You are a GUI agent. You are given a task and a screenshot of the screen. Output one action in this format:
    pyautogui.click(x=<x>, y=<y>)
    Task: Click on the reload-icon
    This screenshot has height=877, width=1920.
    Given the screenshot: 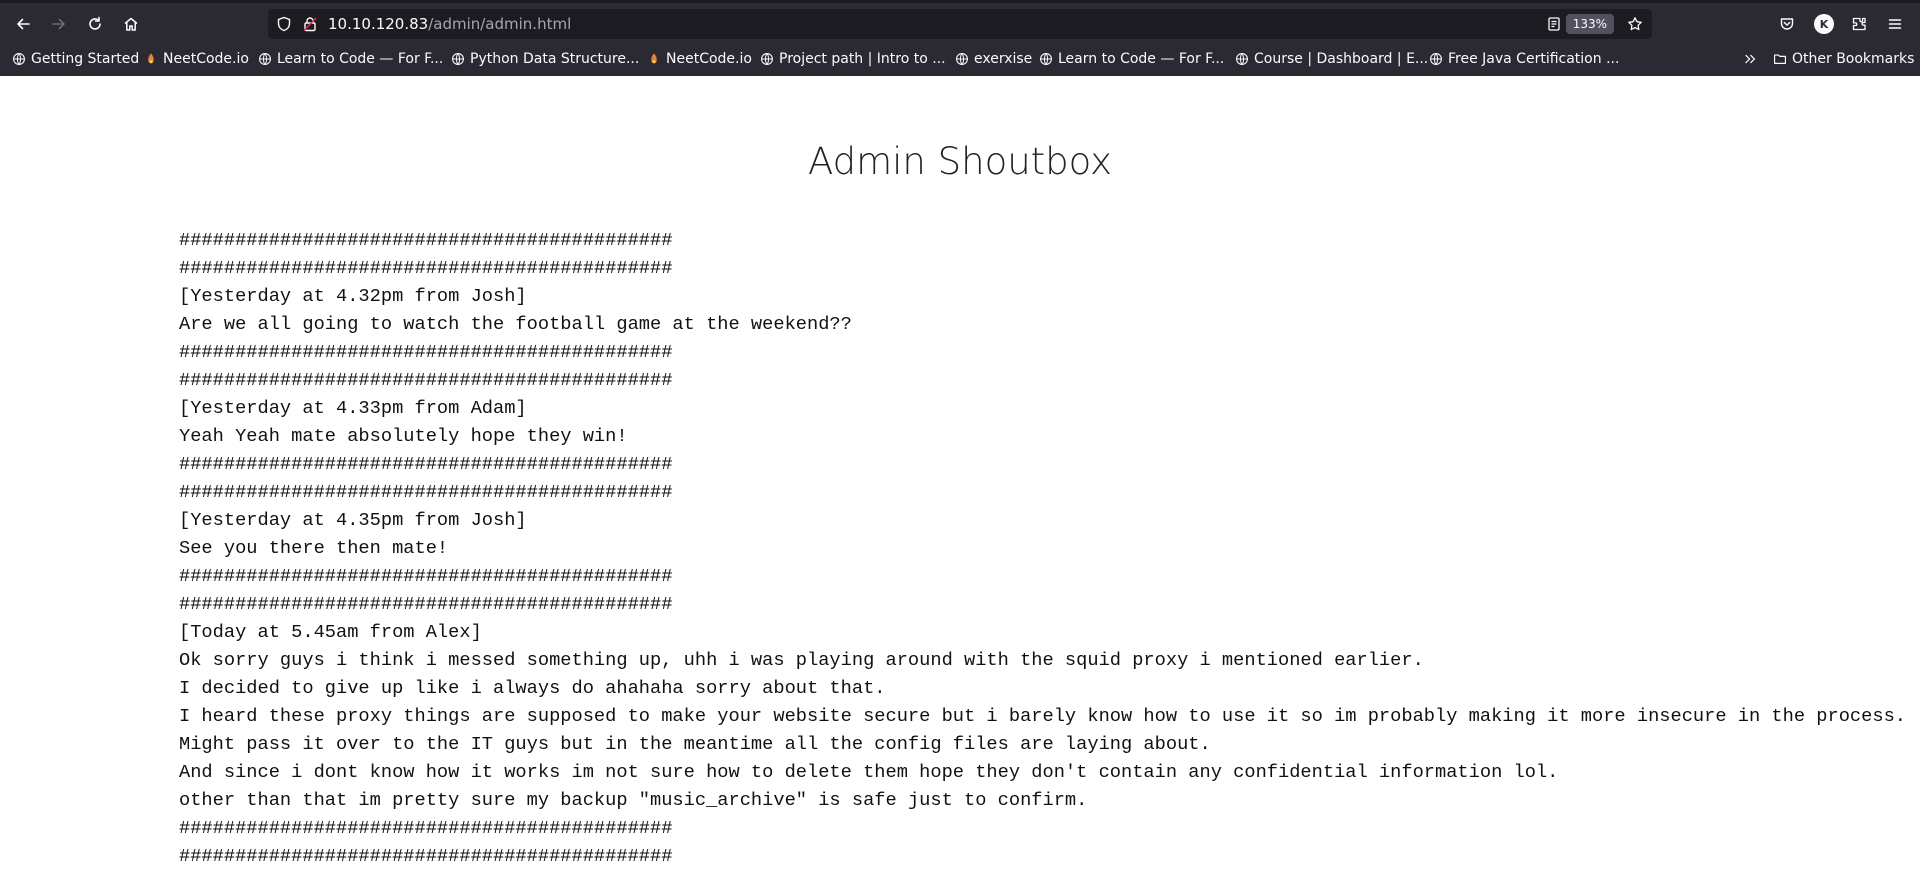 What is the action you would take?
    pyautogui.click(x=95, y=23)
    